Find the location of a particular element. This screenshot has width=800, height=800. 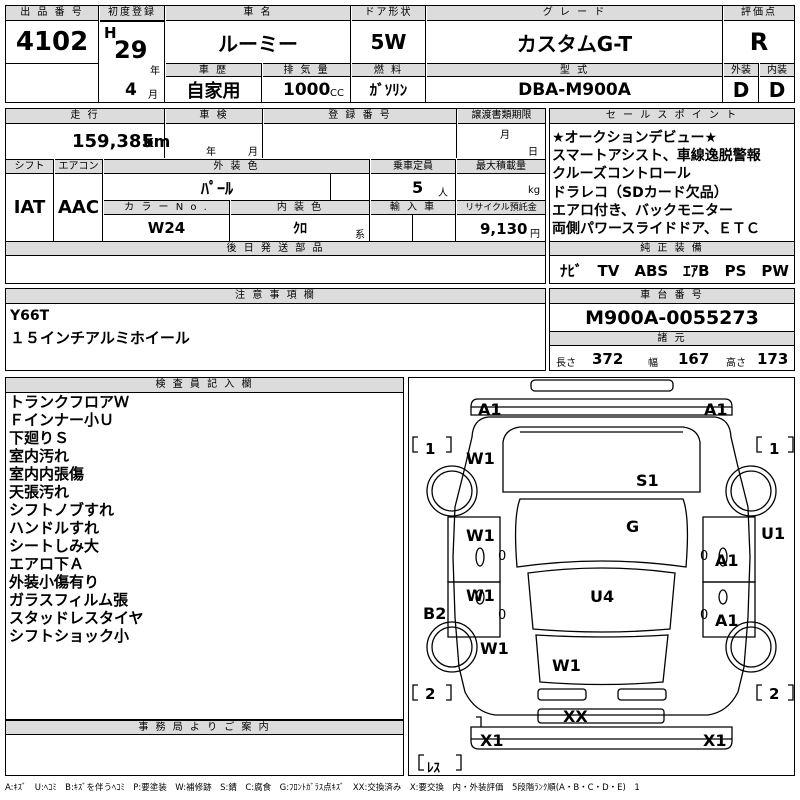

int-color-value: ｸﾛ is located at coordinates (300, 228).